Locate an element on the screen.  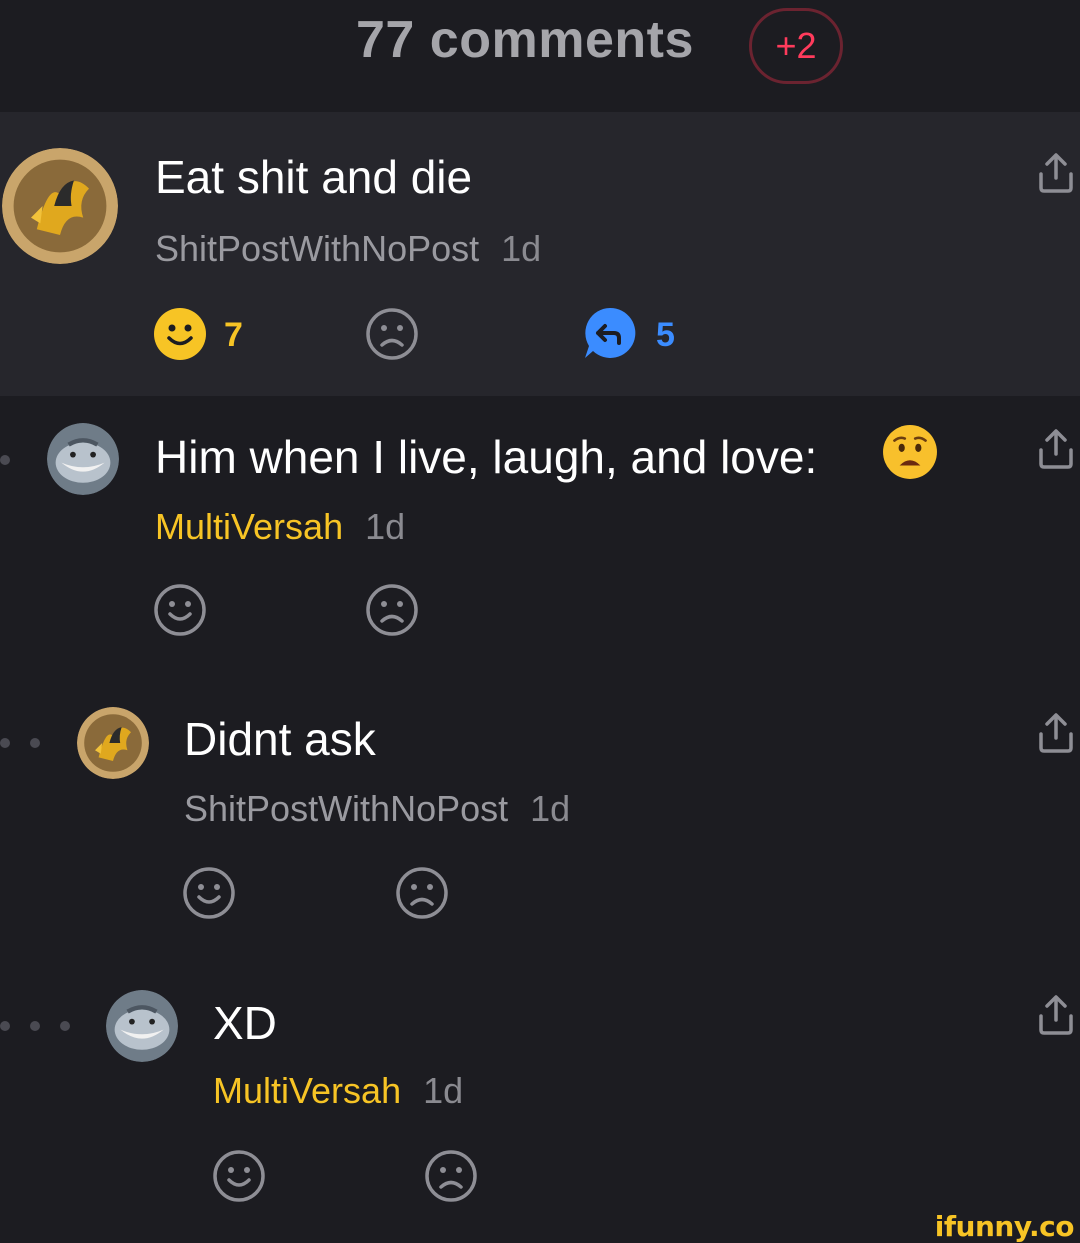
comment-text: Didnt ask is located at coordinates (280, 739).